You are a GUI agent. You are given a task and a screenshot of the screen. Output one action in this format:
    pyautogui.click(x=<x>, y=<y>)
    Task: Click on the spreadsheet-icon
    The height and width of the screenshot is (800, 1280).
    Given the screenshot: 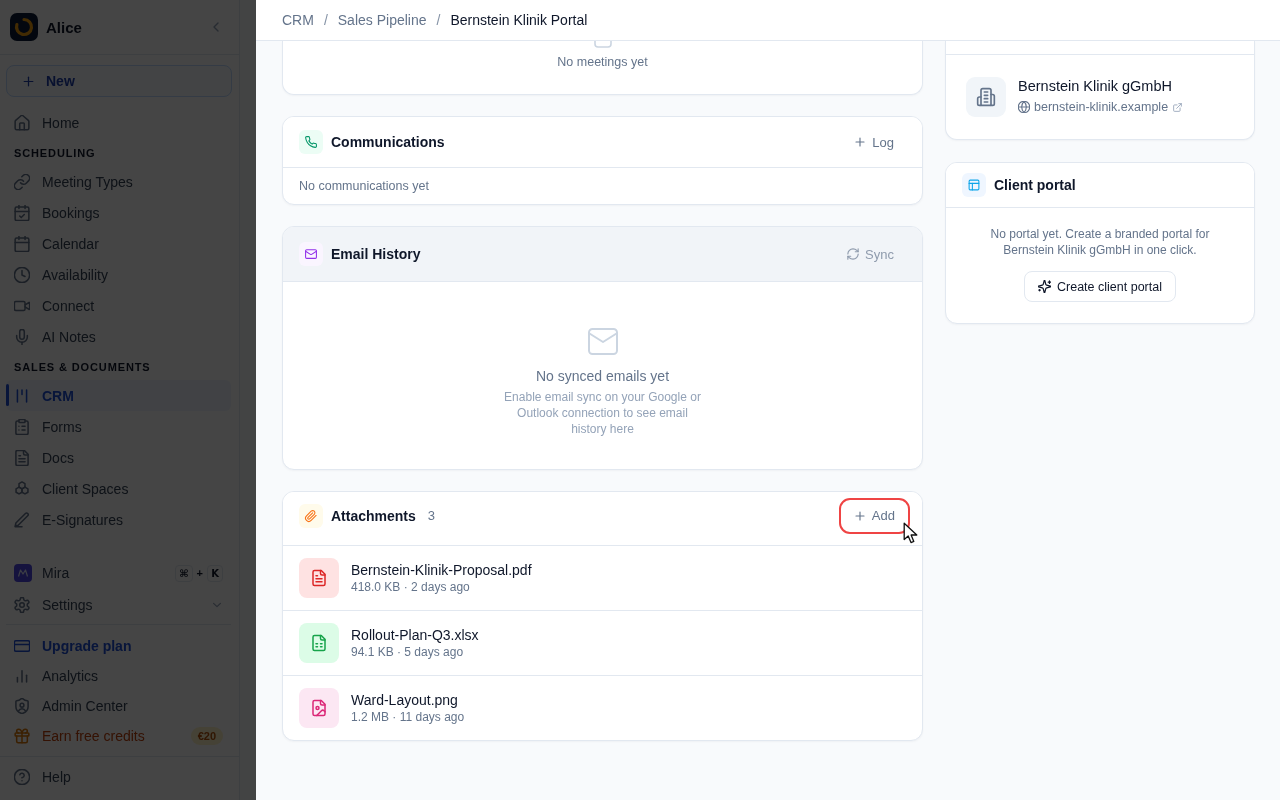 What is the action you would take?
    pyautogui.click(x=319, y=643)
    